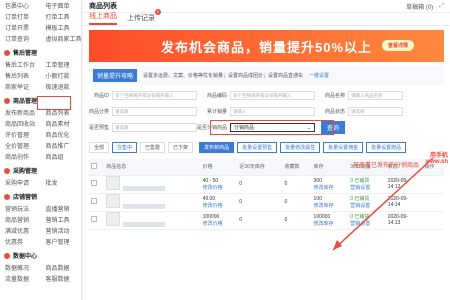 This screenshot has height=300, width=450. What do you see at coordinates (144, 189) in the screenshot?
I see `product-name-blurred` at bounding box center [144, 189].